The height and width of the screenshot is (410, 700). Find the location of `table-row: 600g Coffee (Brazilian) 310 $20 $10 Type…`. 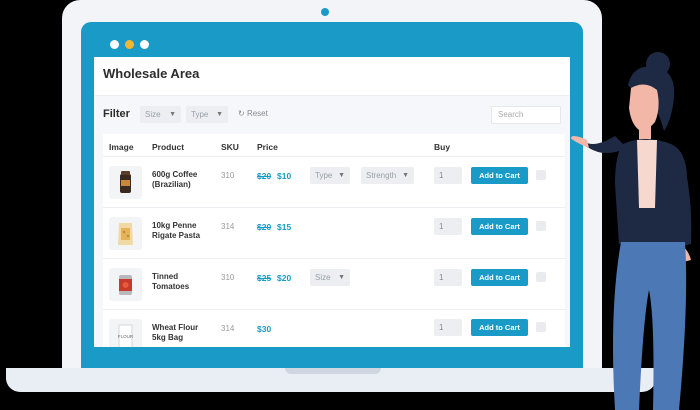

table-row: 600g Coffee (Brazilian) 310 $20 $10 Type… is located at coordinates (334, 182).